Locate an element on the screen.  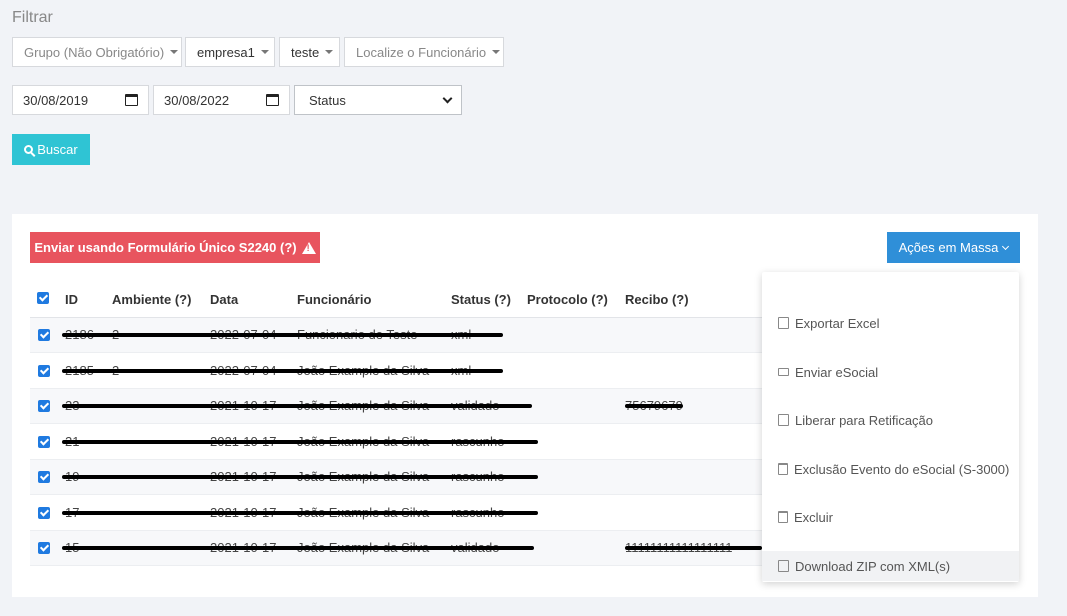
col-funcionario: Funcionário is located at coordinates (334, 299).